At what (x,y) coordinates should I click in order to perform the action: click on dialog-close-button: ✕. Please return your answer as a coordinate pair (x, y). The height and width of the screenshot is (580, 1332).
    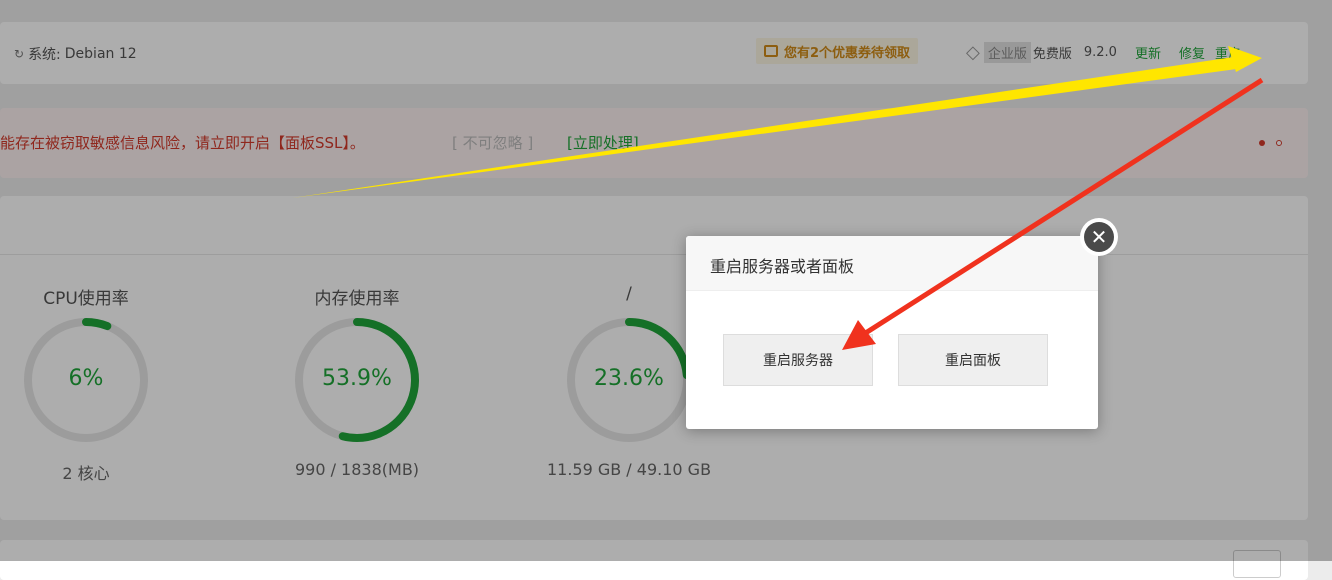
    Looking at the image, I should click on (1099, 237).